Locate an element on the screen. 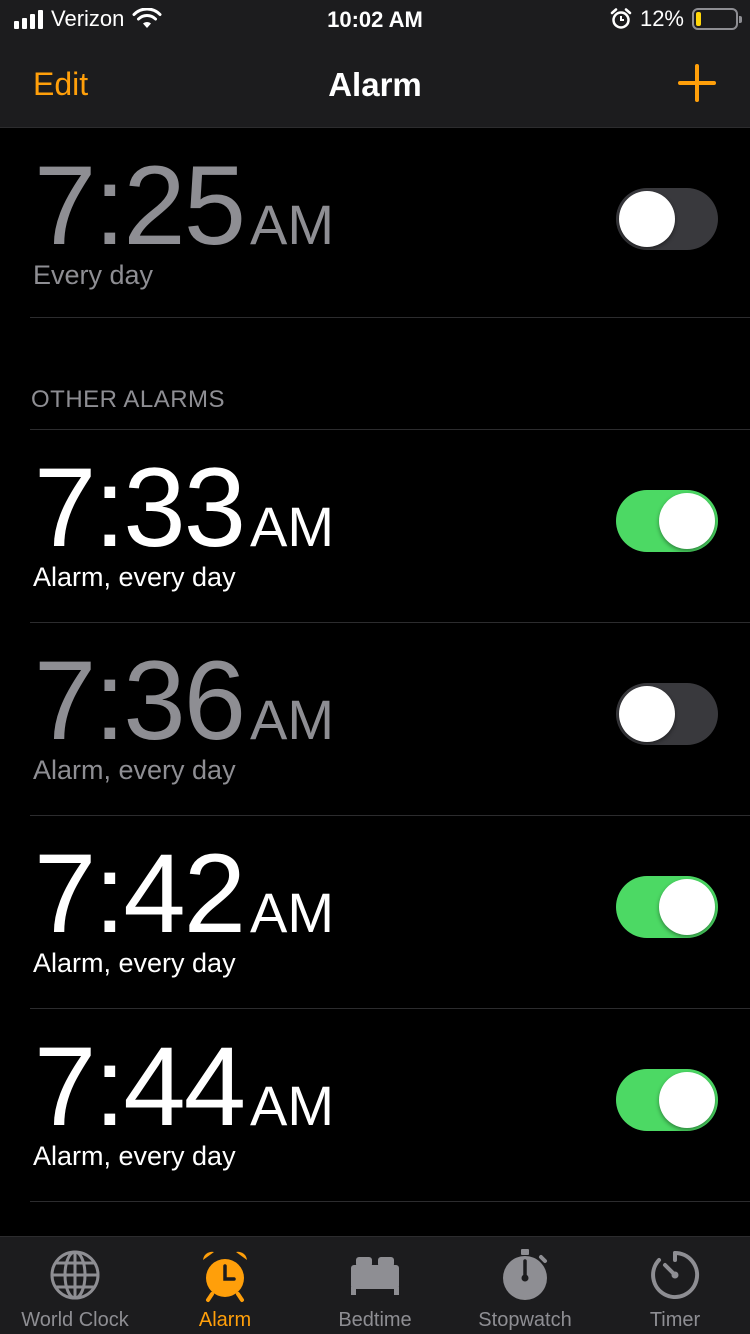 The image size is (750, 1334). tab-world-clock: World Clock is located at coordinates (75, 1285).